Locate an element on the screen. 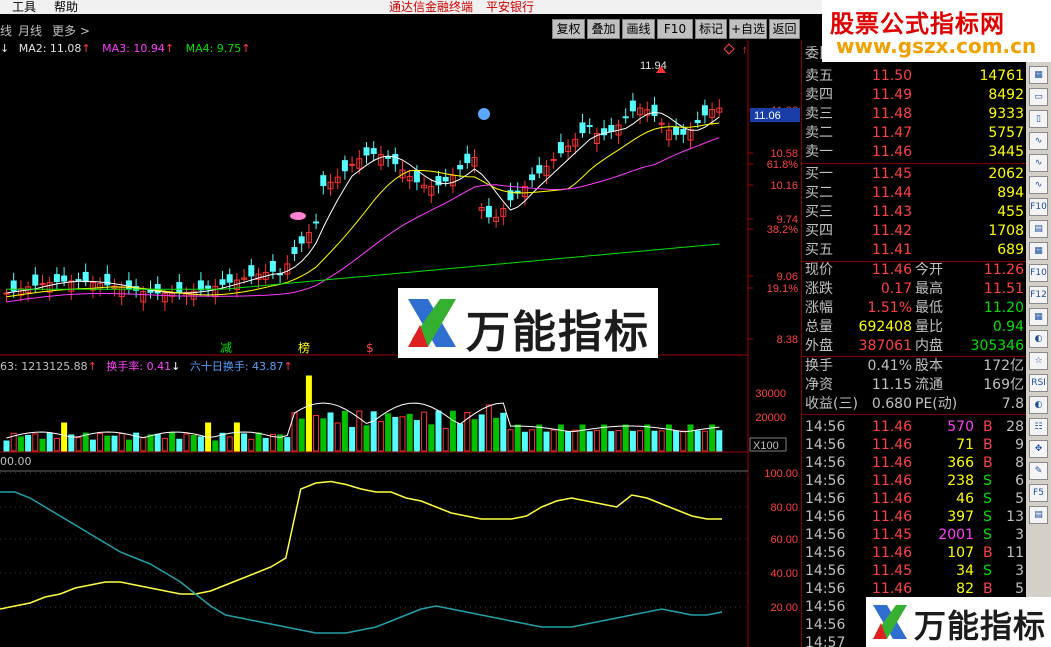 The image size is (1051, 647). tool-icon: ☷ is located at coordinates (1038, 427).